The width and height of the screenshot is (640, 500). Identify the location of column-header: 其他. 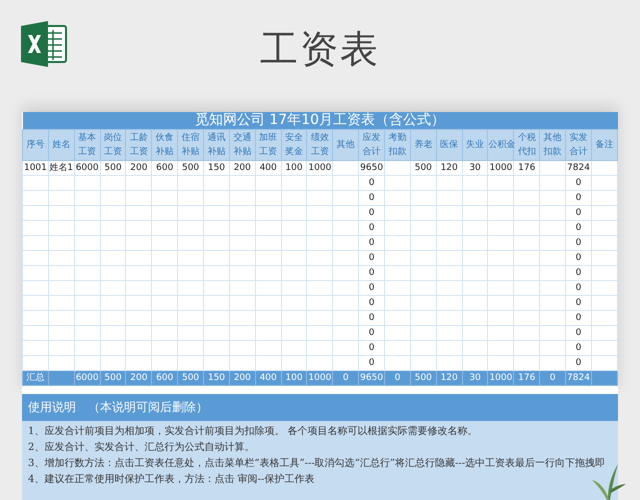
(345, 145).